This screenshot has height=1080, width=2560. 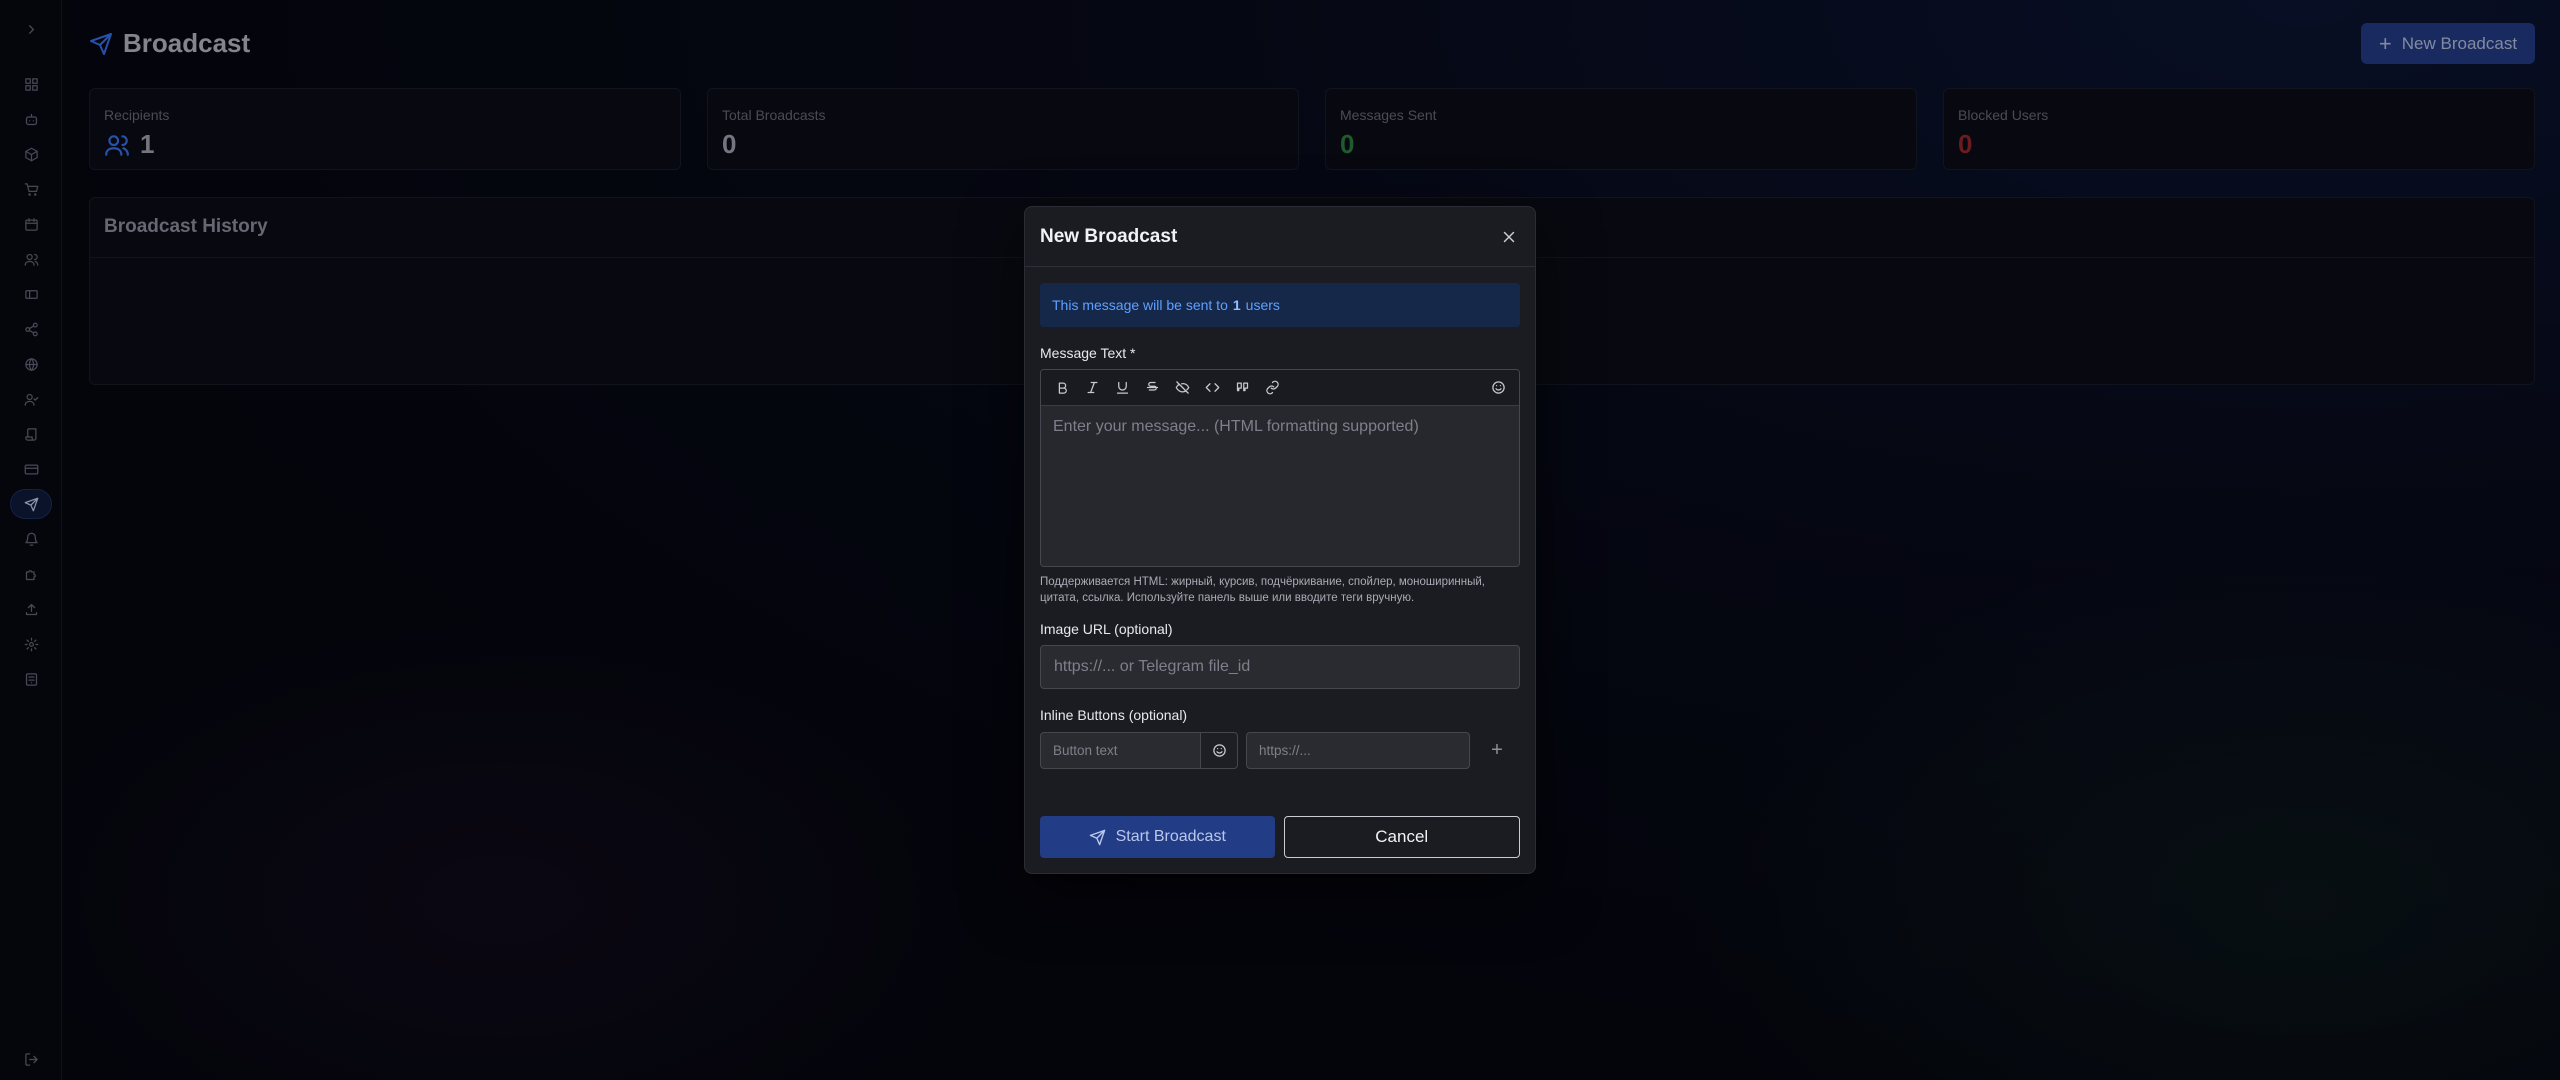 What do you see at coordinates (1280, 837) in the screenshot?
I see `modal-actions: Start Broadcast Cancel` at bounding box center [1280, 837].